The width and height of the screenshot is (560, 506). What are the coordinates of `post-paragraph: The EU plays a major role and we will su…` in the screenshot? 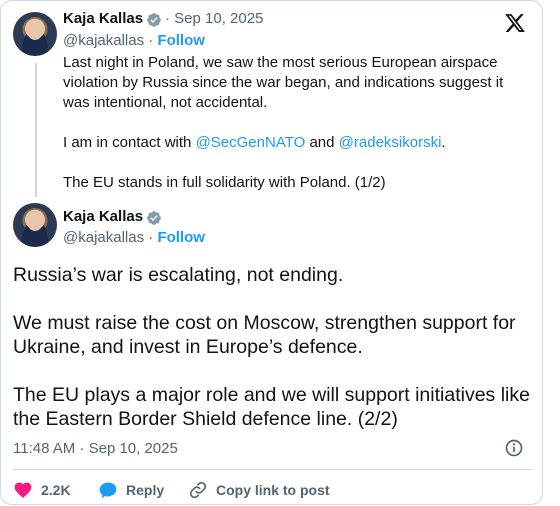 It's located at (271, 407).